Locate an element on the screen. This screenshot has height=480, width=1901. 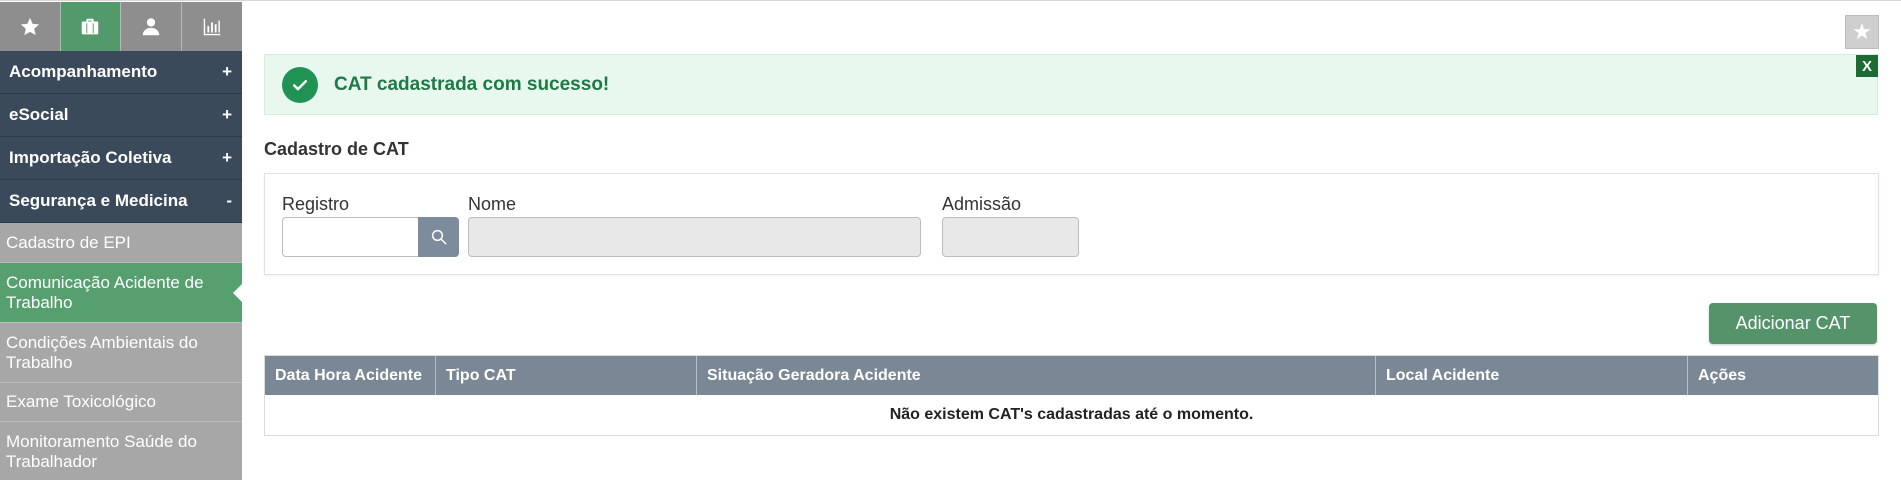
menu-group-label: Acompanhamento is located at coordinates (83, 71).